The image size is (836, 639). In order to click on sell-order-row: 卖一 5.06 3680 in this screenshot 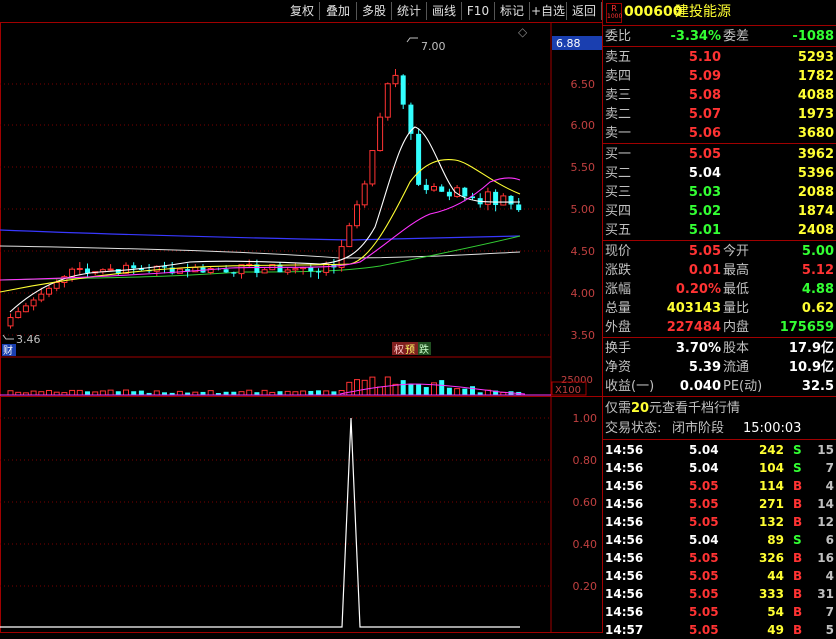, I will do `click(719, 133)`.